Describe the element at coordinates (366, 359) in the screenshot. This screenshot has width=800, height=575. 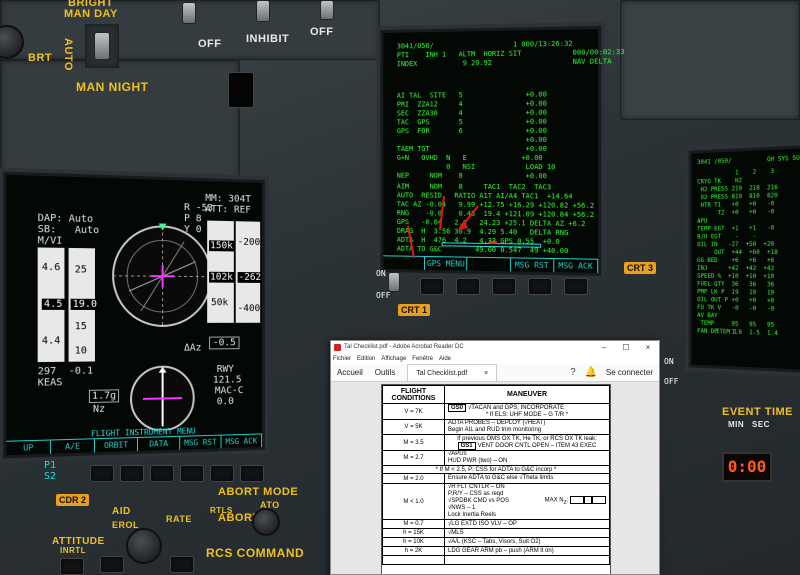
I see `menu-edition: Edition` at that location.